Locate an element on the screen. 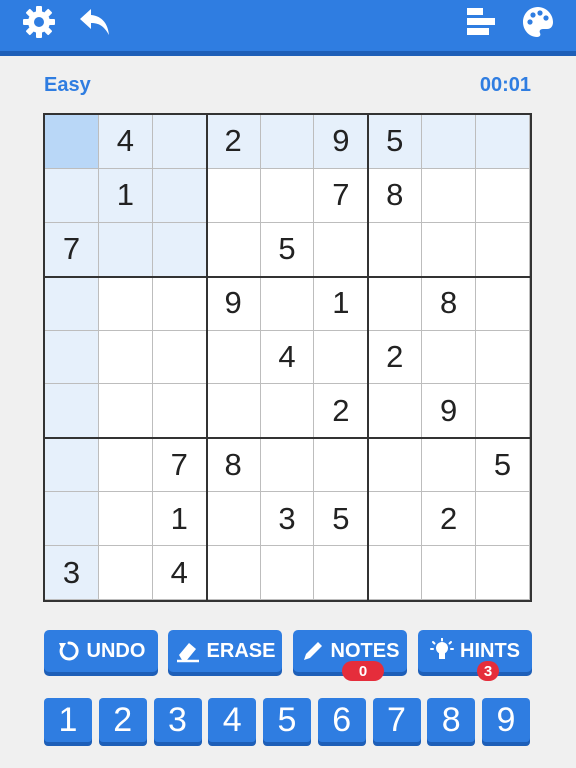 The image size is (576, 768). number-button-1: 1 is located at coordinates (68, 720).